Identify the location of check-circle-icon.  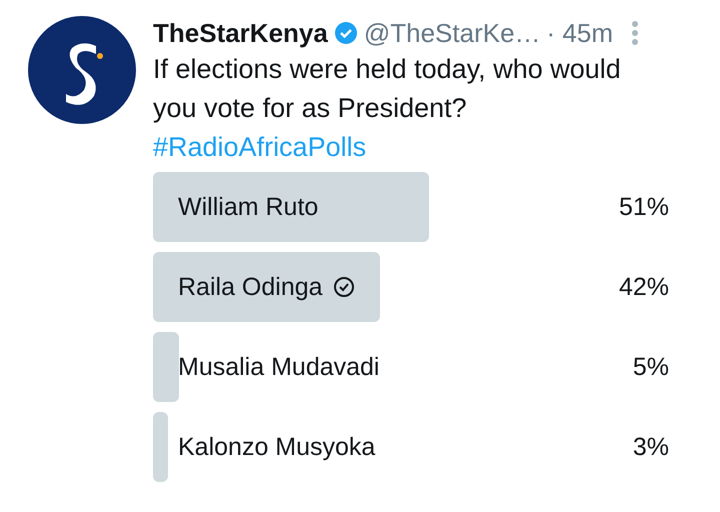
(343, 287).